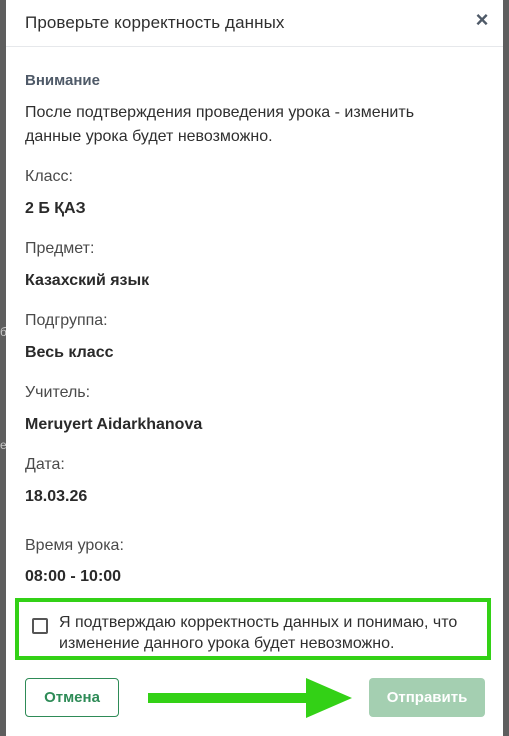 Image resolution: width=509 pixels, height=736 pixels. I want to click on subject-value: Казахский язык, so click(87, 280).